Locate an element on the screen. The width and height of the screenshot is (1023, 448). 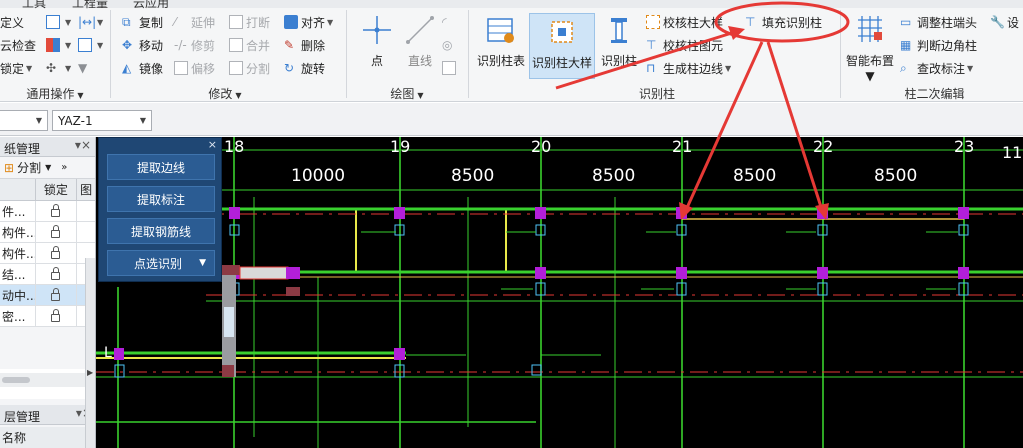
extract-label-button: 提取标注 is located at coordinates (161, 199).